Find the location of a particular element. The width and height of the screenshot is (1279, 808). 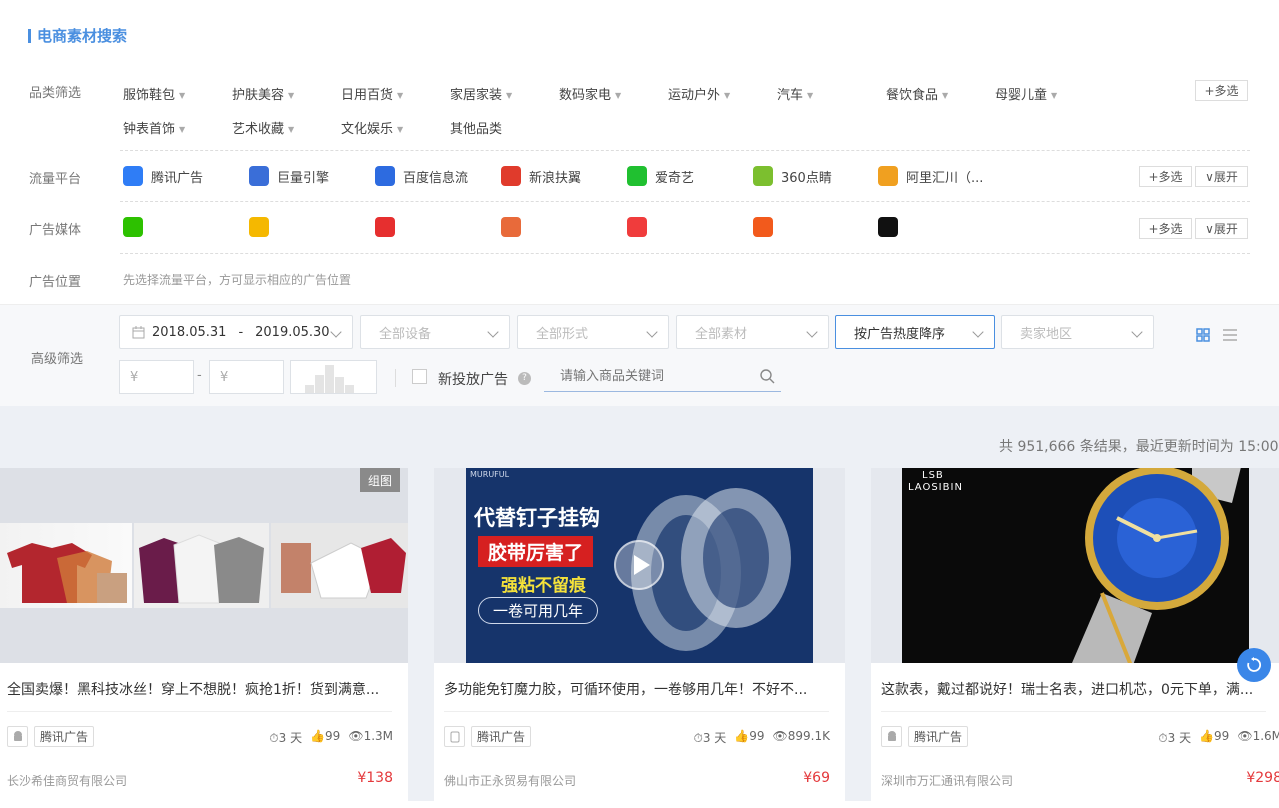

keyword-search-field is located at coordinates (662, 377).